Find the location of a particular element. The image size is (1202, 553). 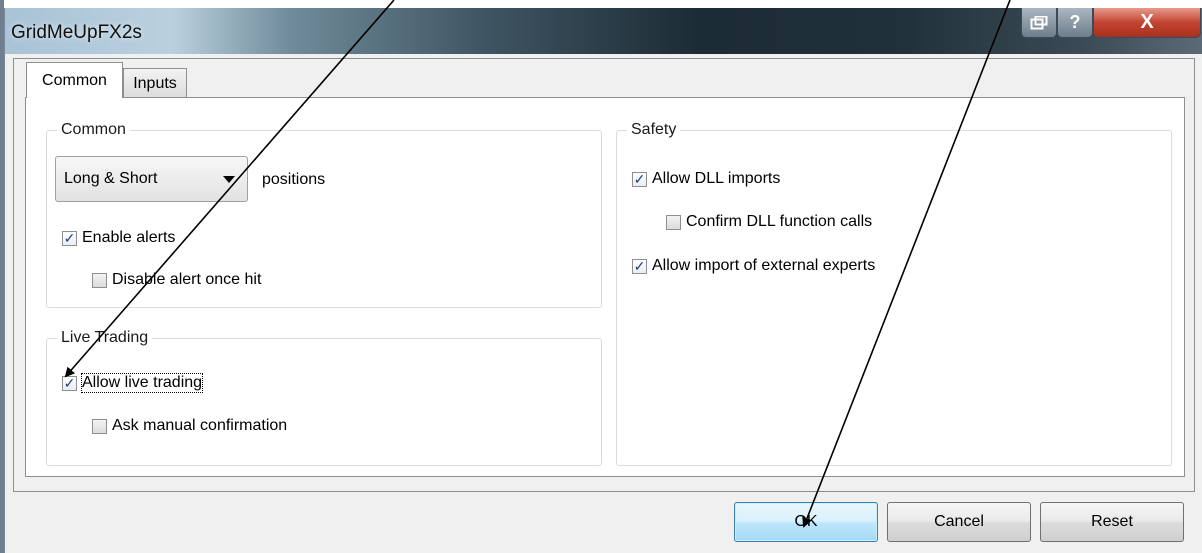

live-trading-group: Live Trading is located at coordinates (324, 397).